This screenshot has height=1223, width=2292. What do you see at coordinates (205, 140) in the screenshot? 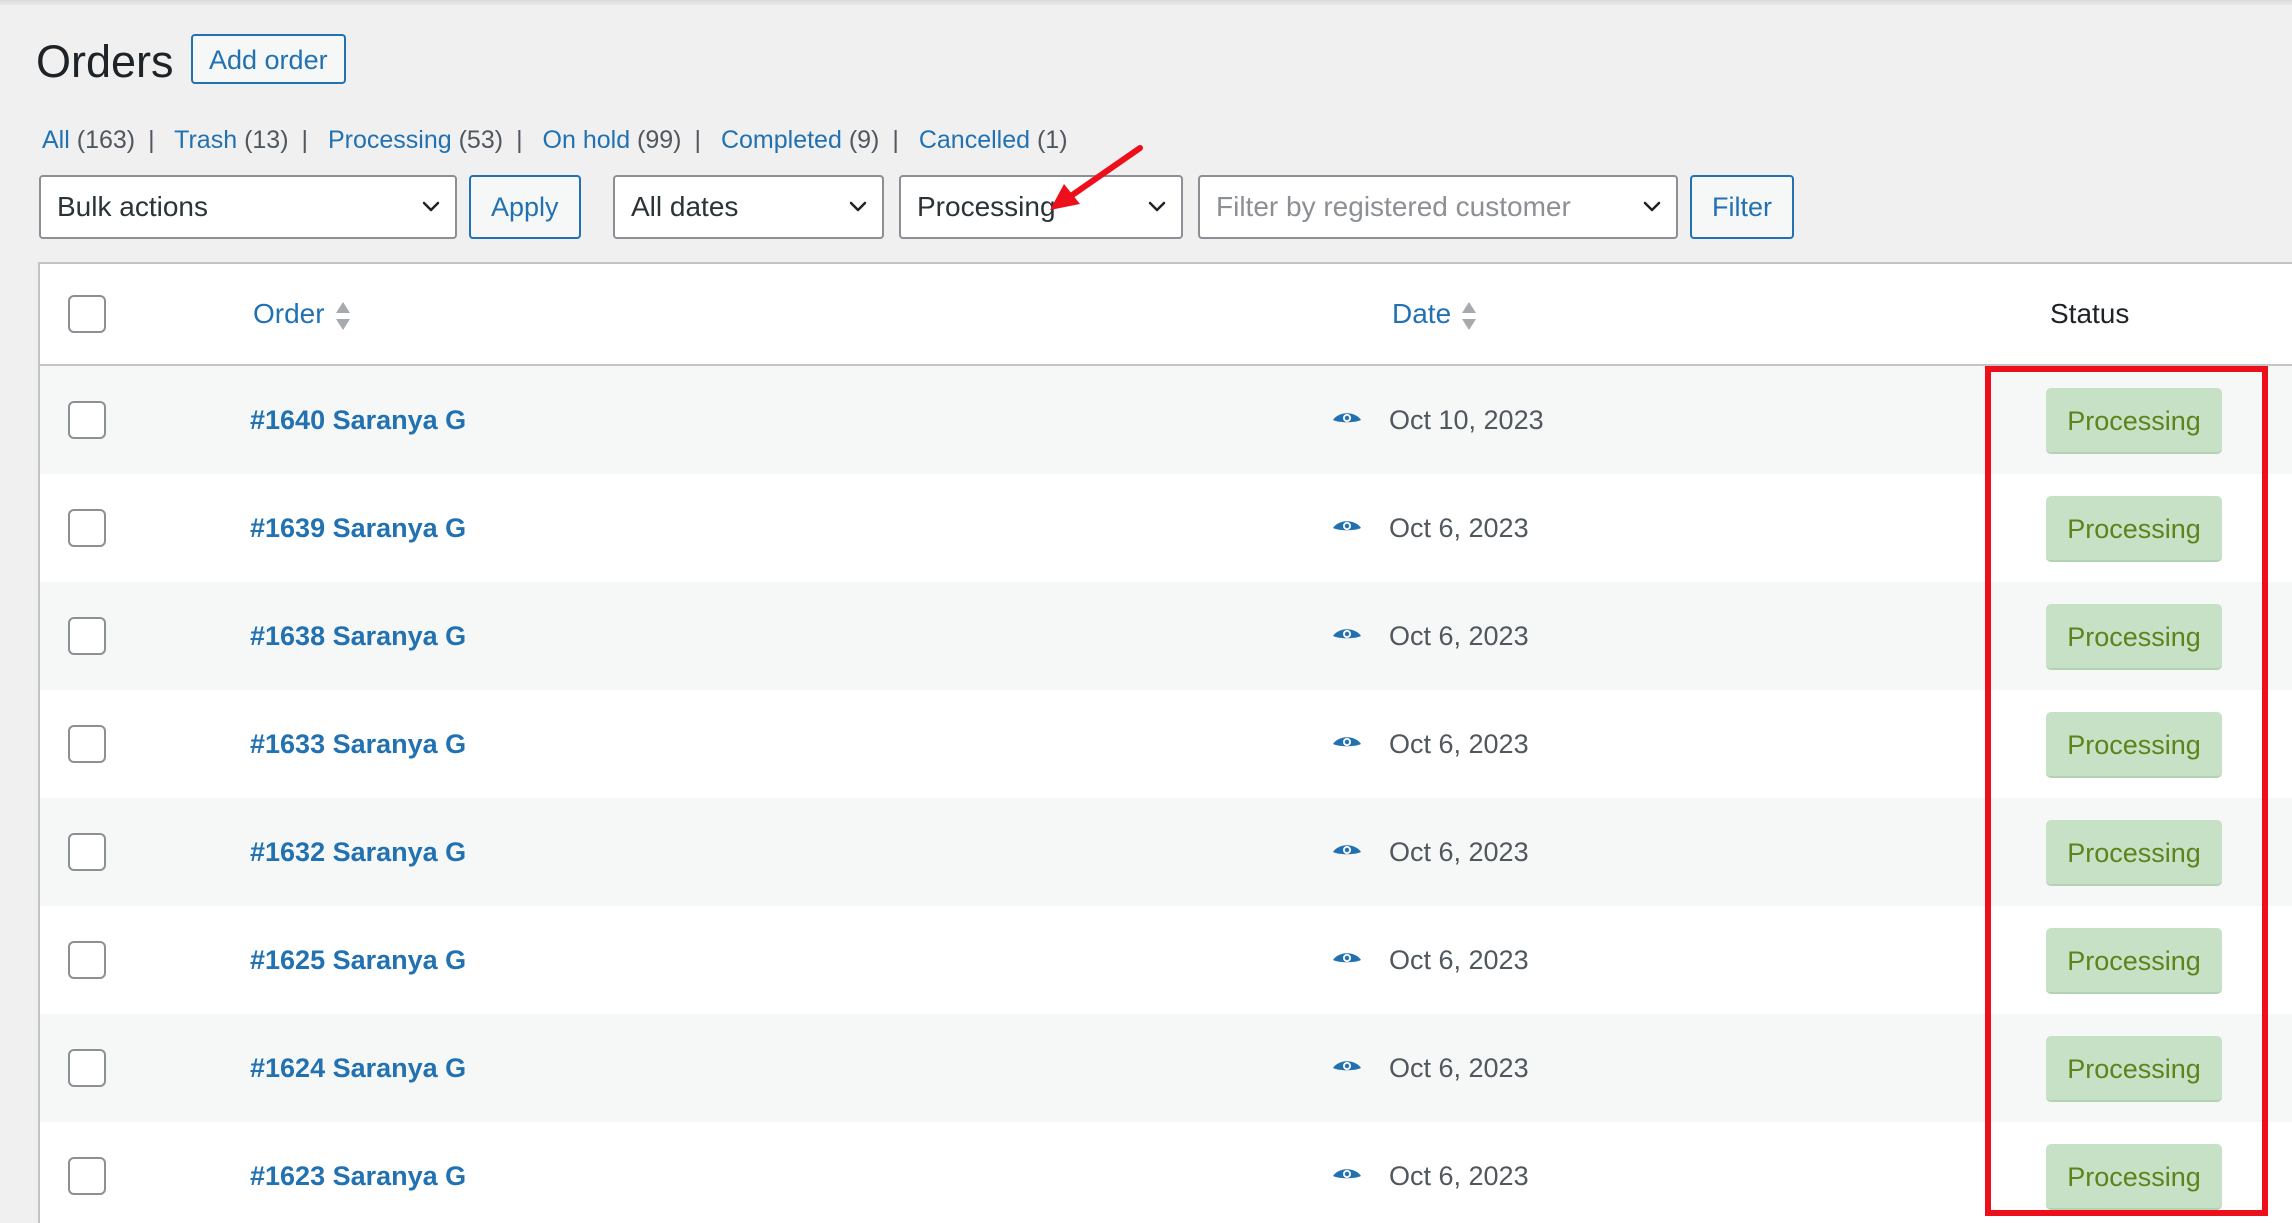
I see `view-trash: Trash` at bounding box center [205, 140].